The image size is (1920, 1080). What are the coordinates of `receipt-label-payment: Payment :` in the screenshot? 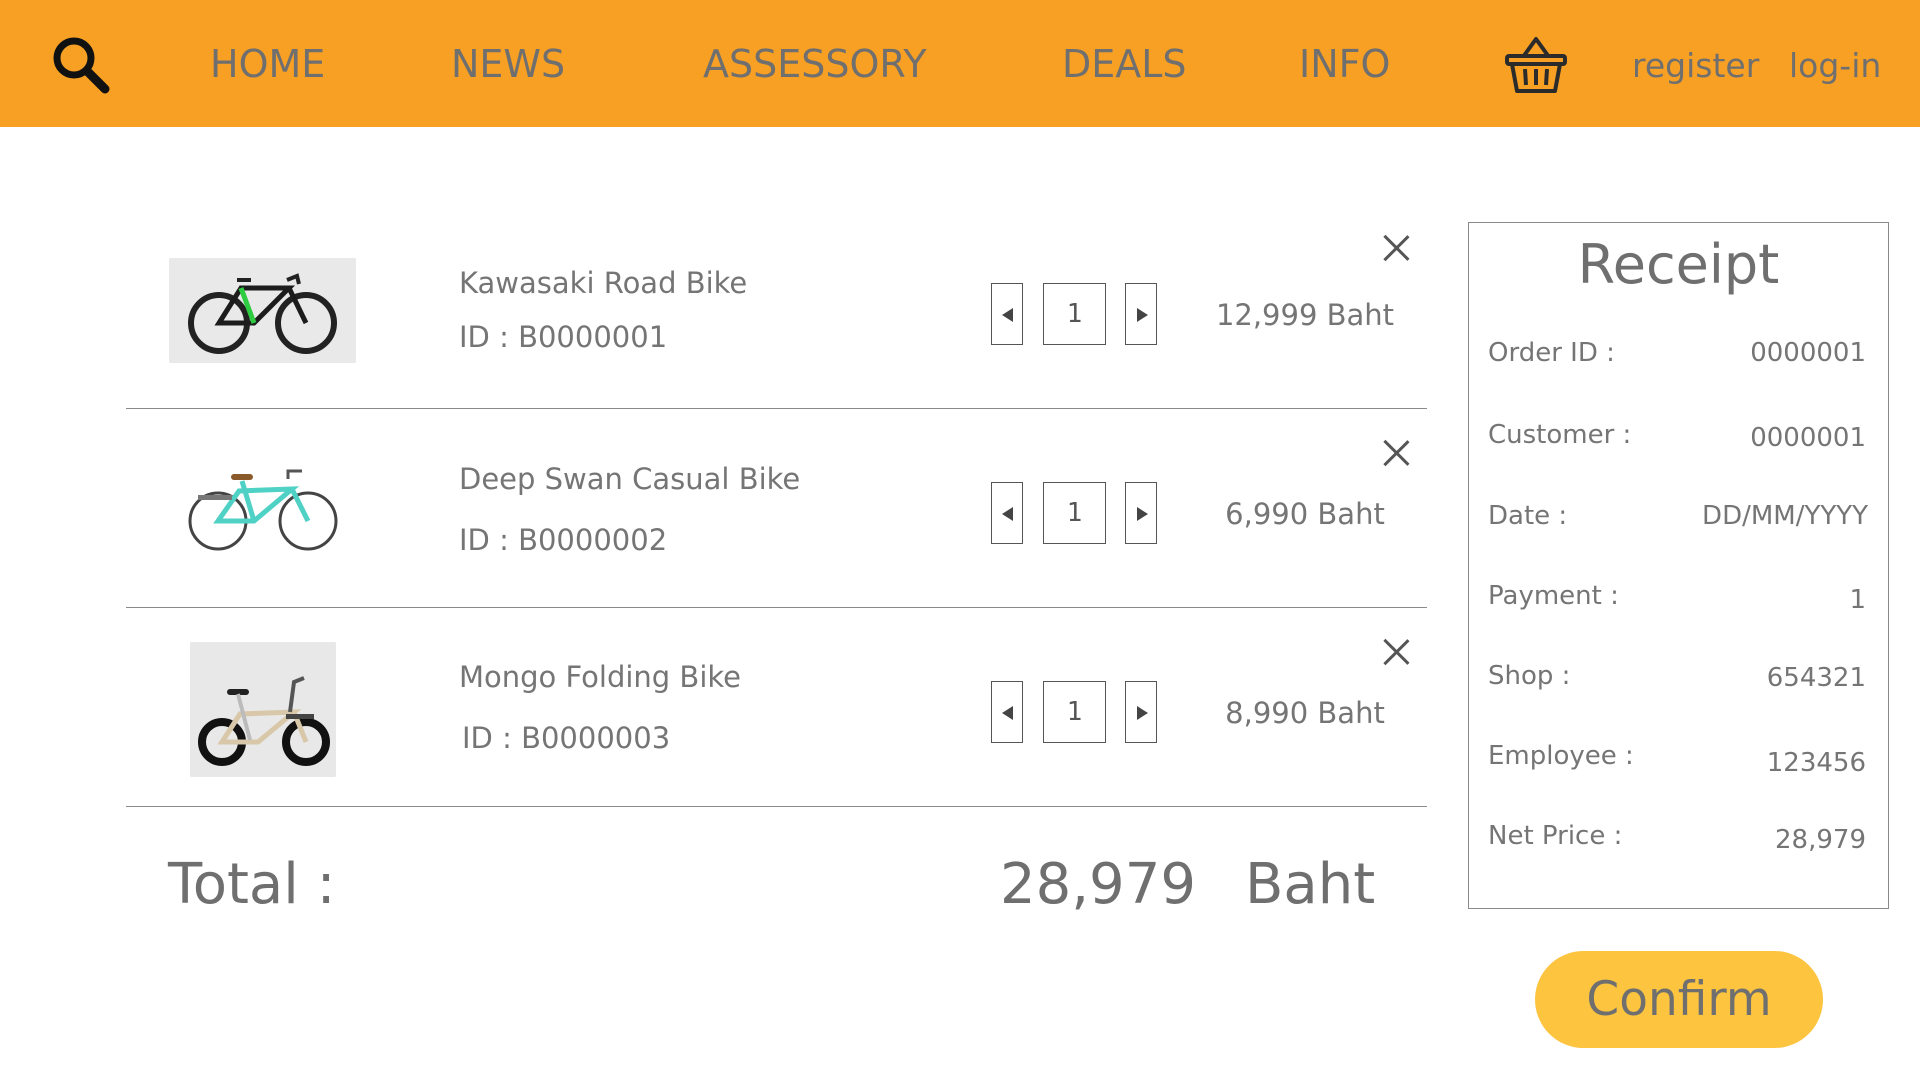 It's located at (1553, 596).